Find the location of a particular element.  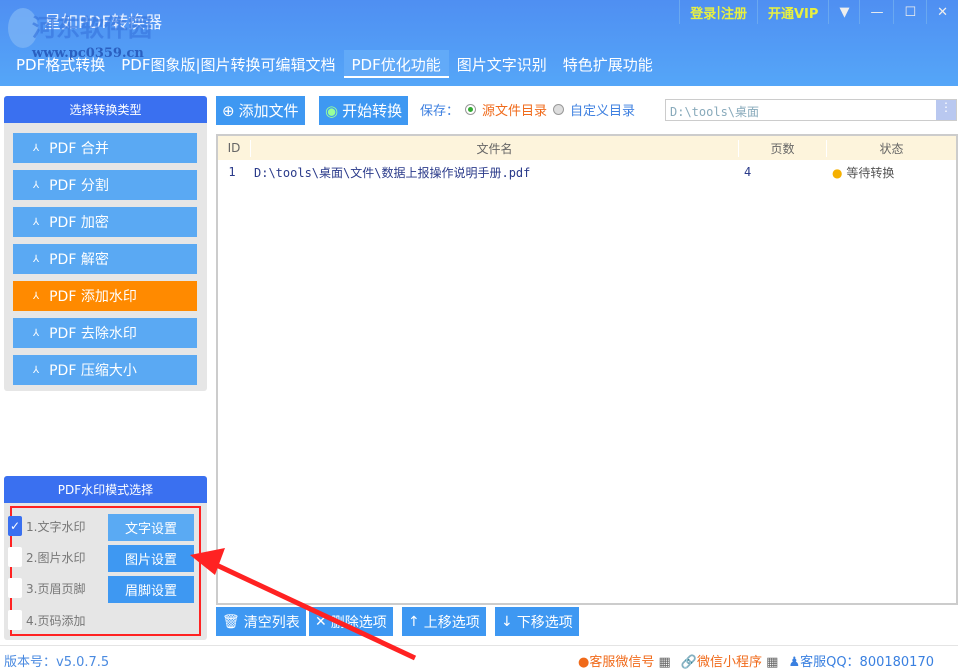

func-add-watermark: ⅄ PDF 添加水印 is located at coordinates (105, 296).